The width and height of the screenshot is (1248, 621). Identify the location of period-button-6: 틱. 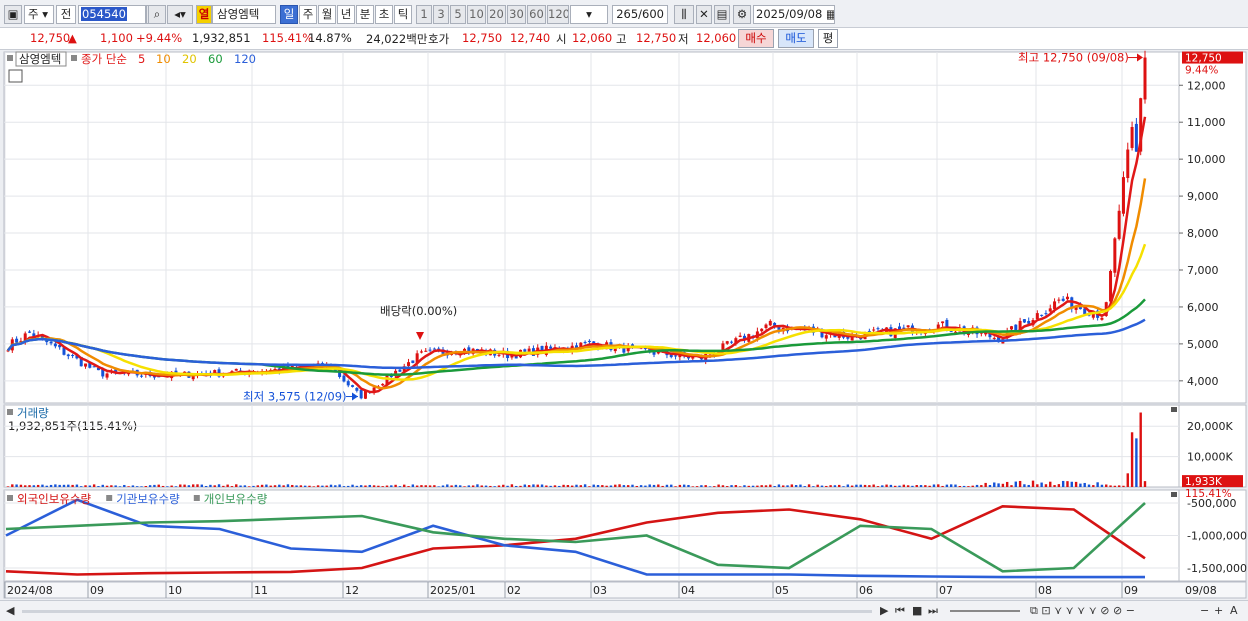
(403, 14).